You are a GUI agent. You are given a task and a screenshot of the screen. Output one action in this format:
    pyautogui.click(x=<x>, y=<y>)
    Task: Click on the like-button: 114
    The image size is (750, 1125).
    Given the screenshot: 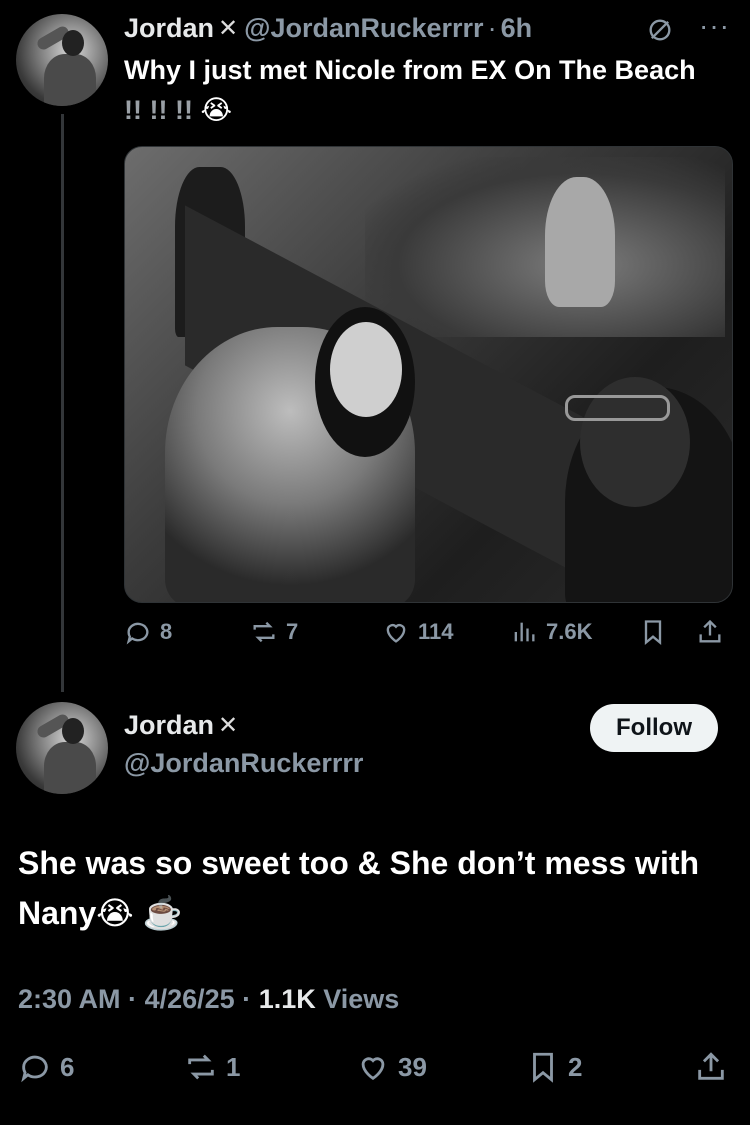 What is the action you would take?
    pyautogui.click(x=418, y=632)
    